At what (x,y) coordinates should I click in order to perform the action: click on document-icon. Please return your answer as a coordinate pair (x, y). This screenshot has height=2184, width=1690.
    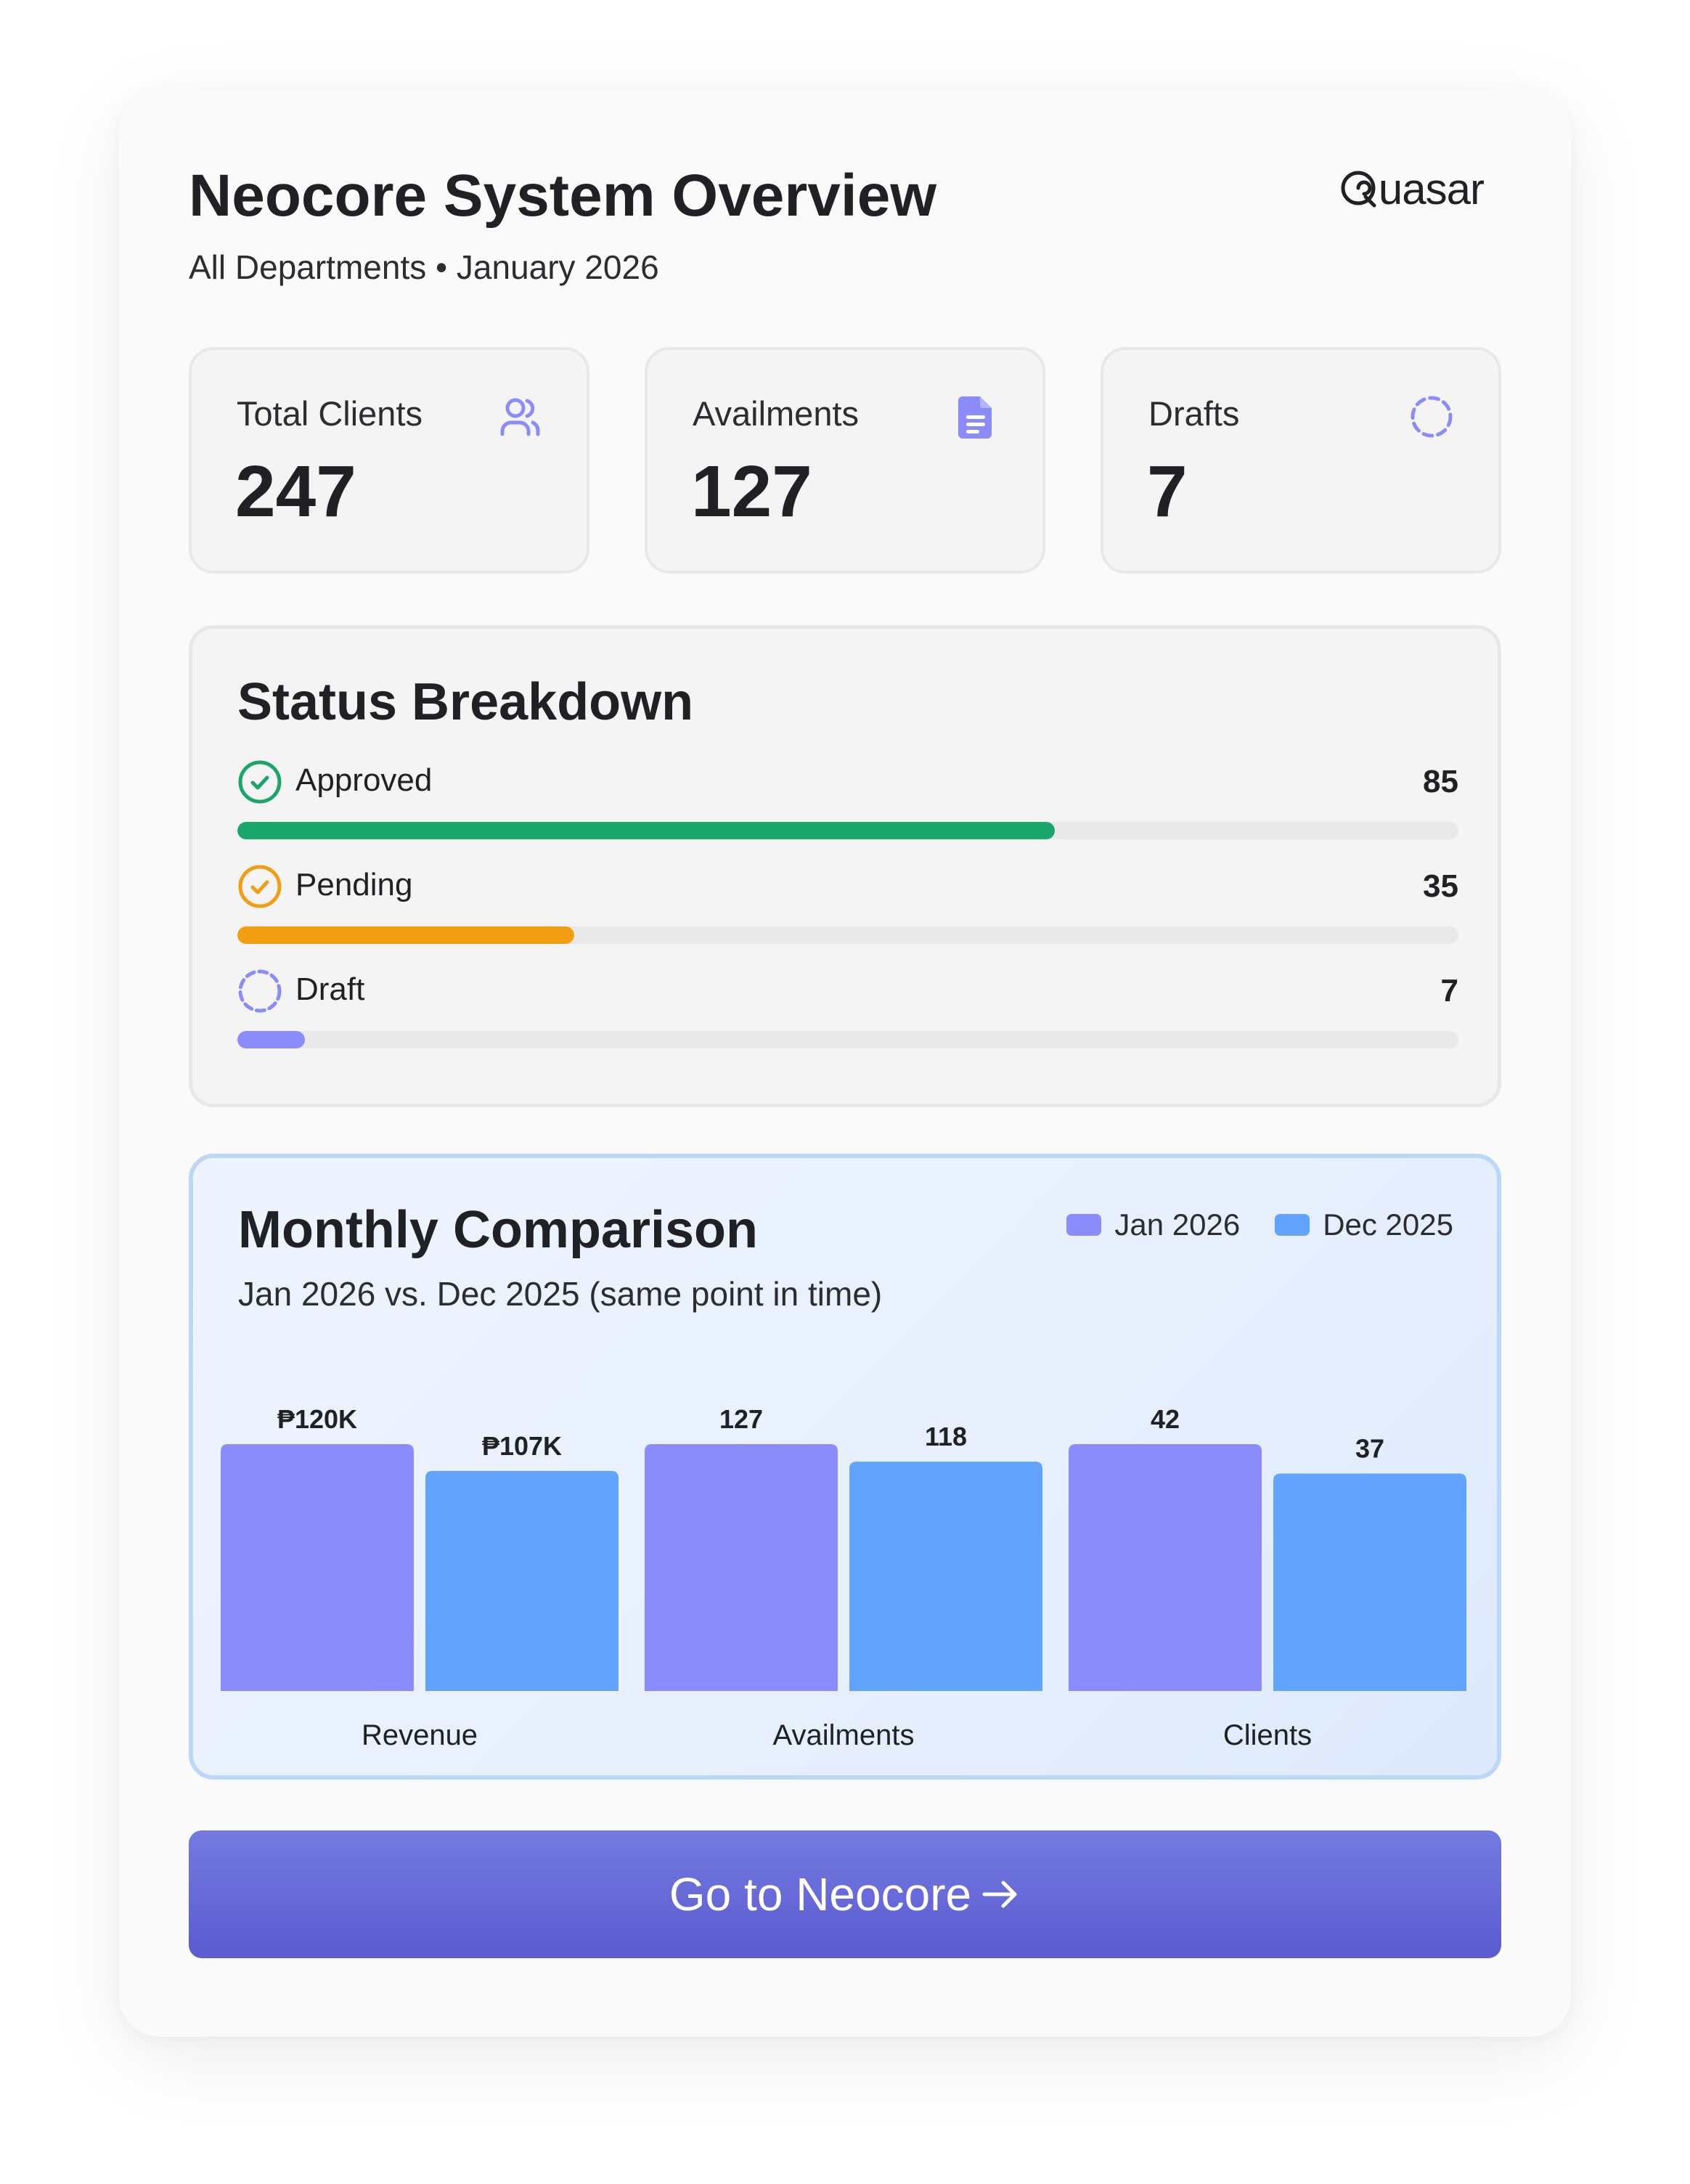
    Looking at the image, I should click on (975, 417).